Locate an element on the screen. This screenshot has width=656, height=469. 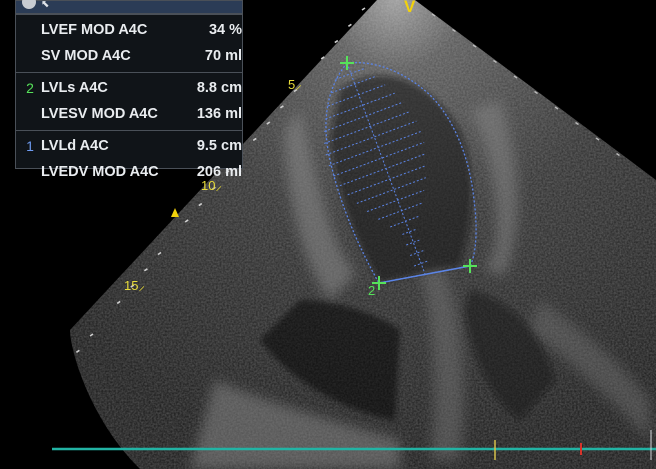
panel-header: ⬉ is located at coordinates (129, 7).